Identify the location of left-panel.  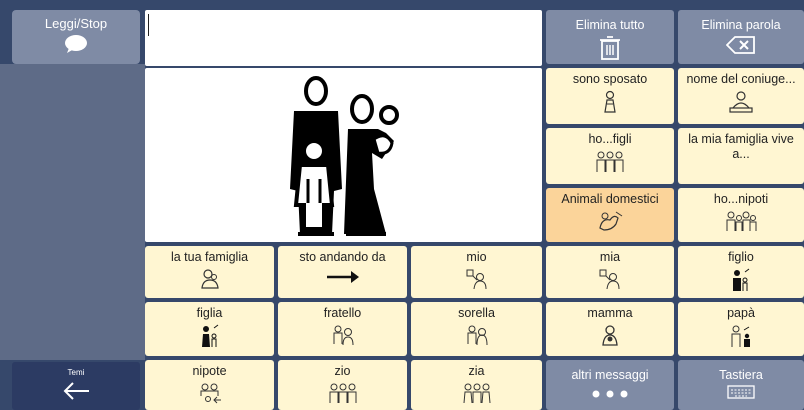
(72, 212).